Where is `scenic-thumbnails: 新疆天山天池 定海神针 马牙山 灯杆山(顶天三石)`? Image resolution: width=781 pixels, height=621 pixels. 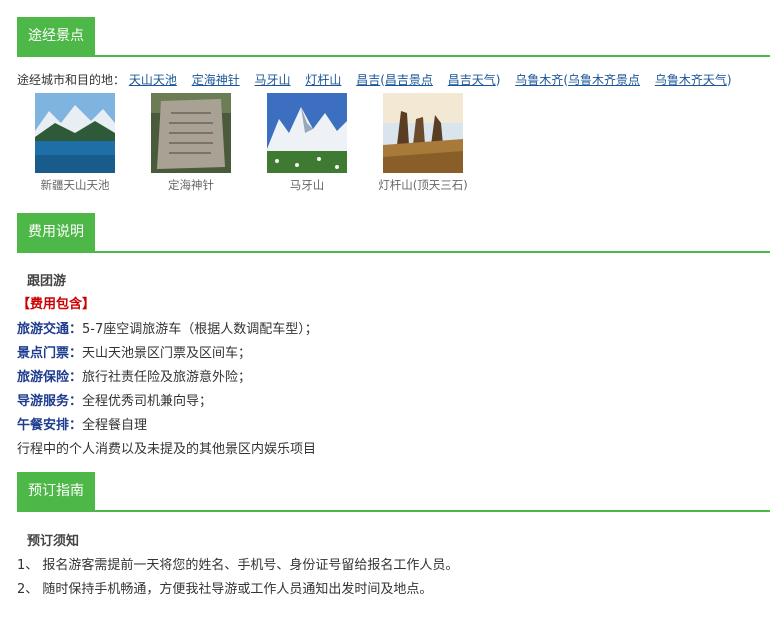 scenic-thumbnails: 新疆天山天池 定海神针 马牙山 灯杆山(顶天三石) is located at coordinates (267, 143).